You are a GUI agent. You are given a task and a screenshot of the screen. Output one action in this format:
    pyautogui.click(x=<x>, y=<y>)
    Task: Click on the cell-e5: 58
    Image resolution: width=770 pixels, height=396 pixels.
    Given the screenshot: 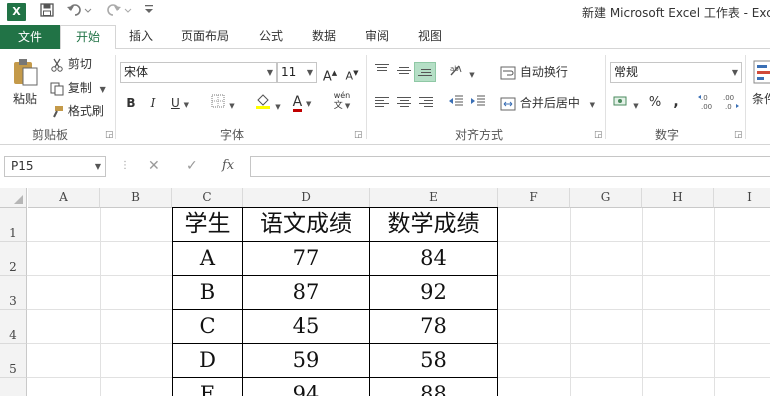 What is the action you would take?
    pyautogui.click(x=434, y=361)
    